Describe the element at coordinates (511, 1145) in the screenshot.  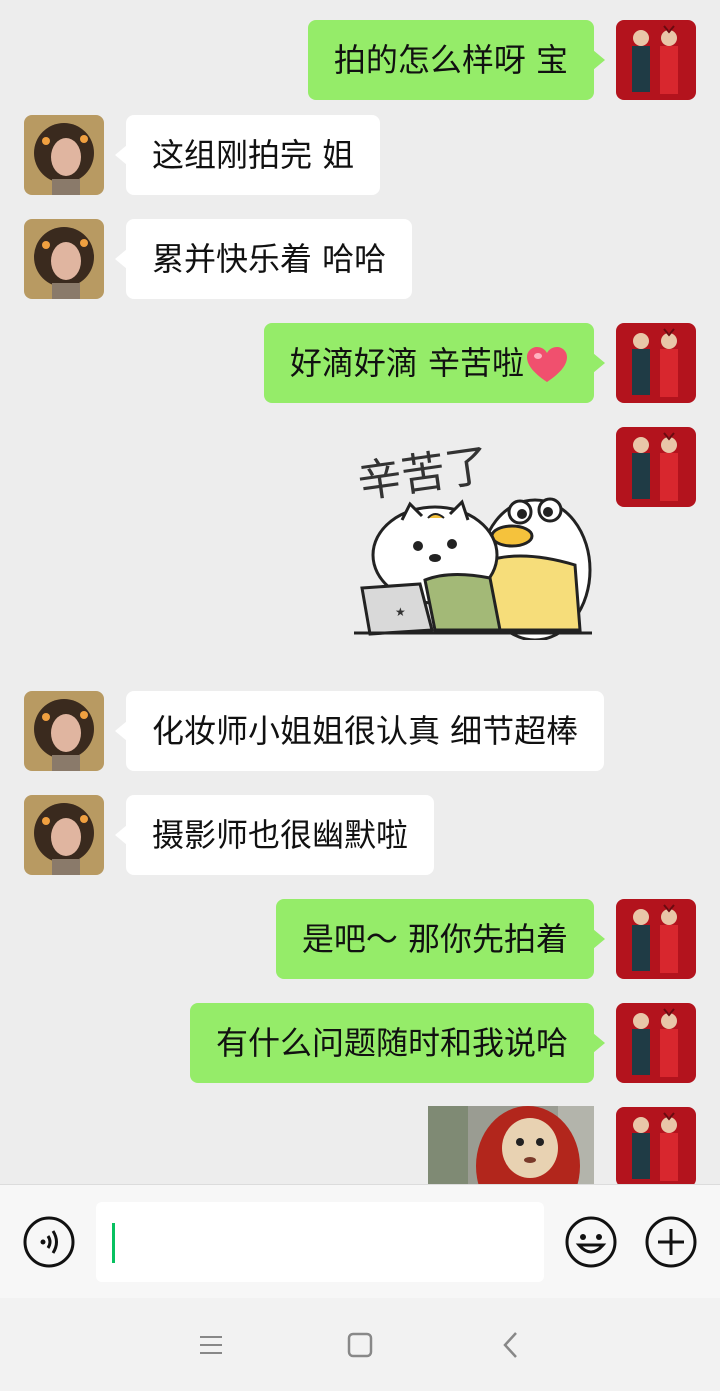
I see `image-message` at that location.